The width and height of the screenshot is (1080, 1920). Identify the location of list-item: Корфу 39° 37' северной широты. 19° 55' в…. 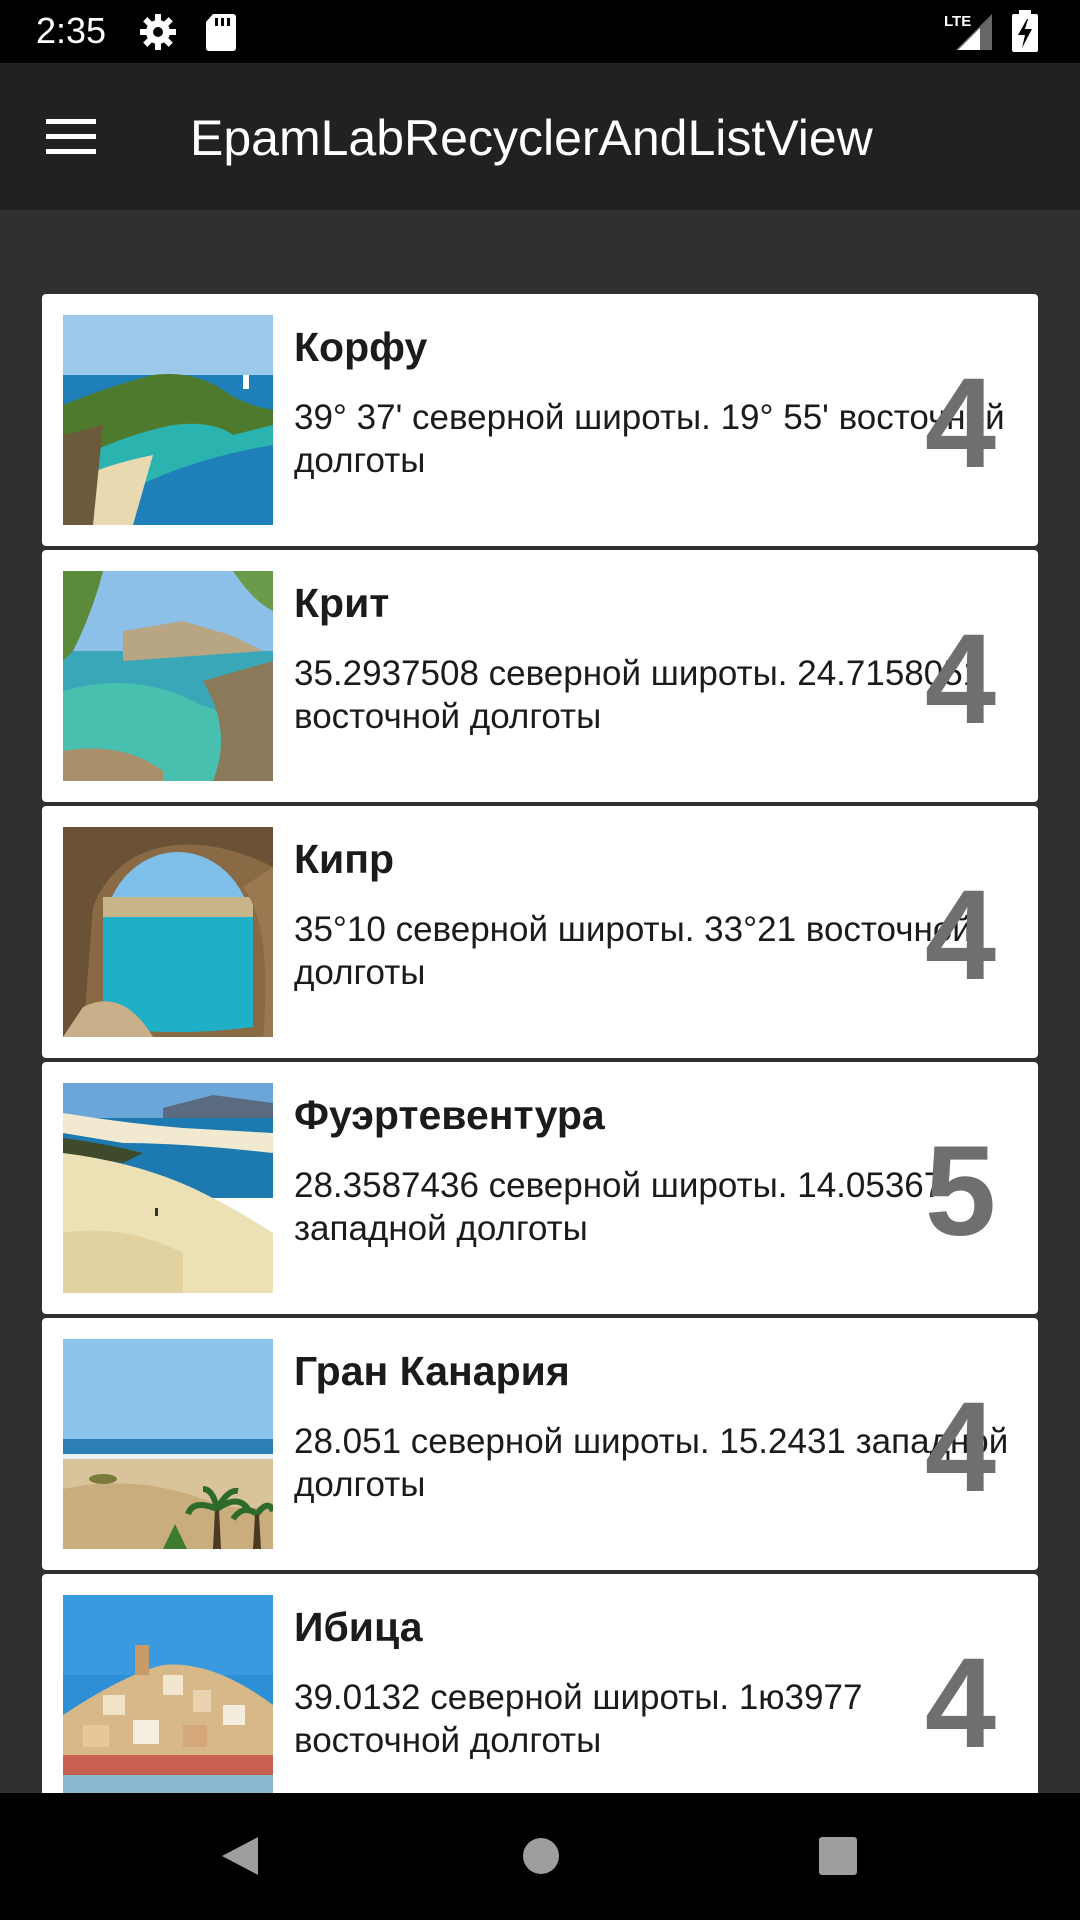
(540, 420).